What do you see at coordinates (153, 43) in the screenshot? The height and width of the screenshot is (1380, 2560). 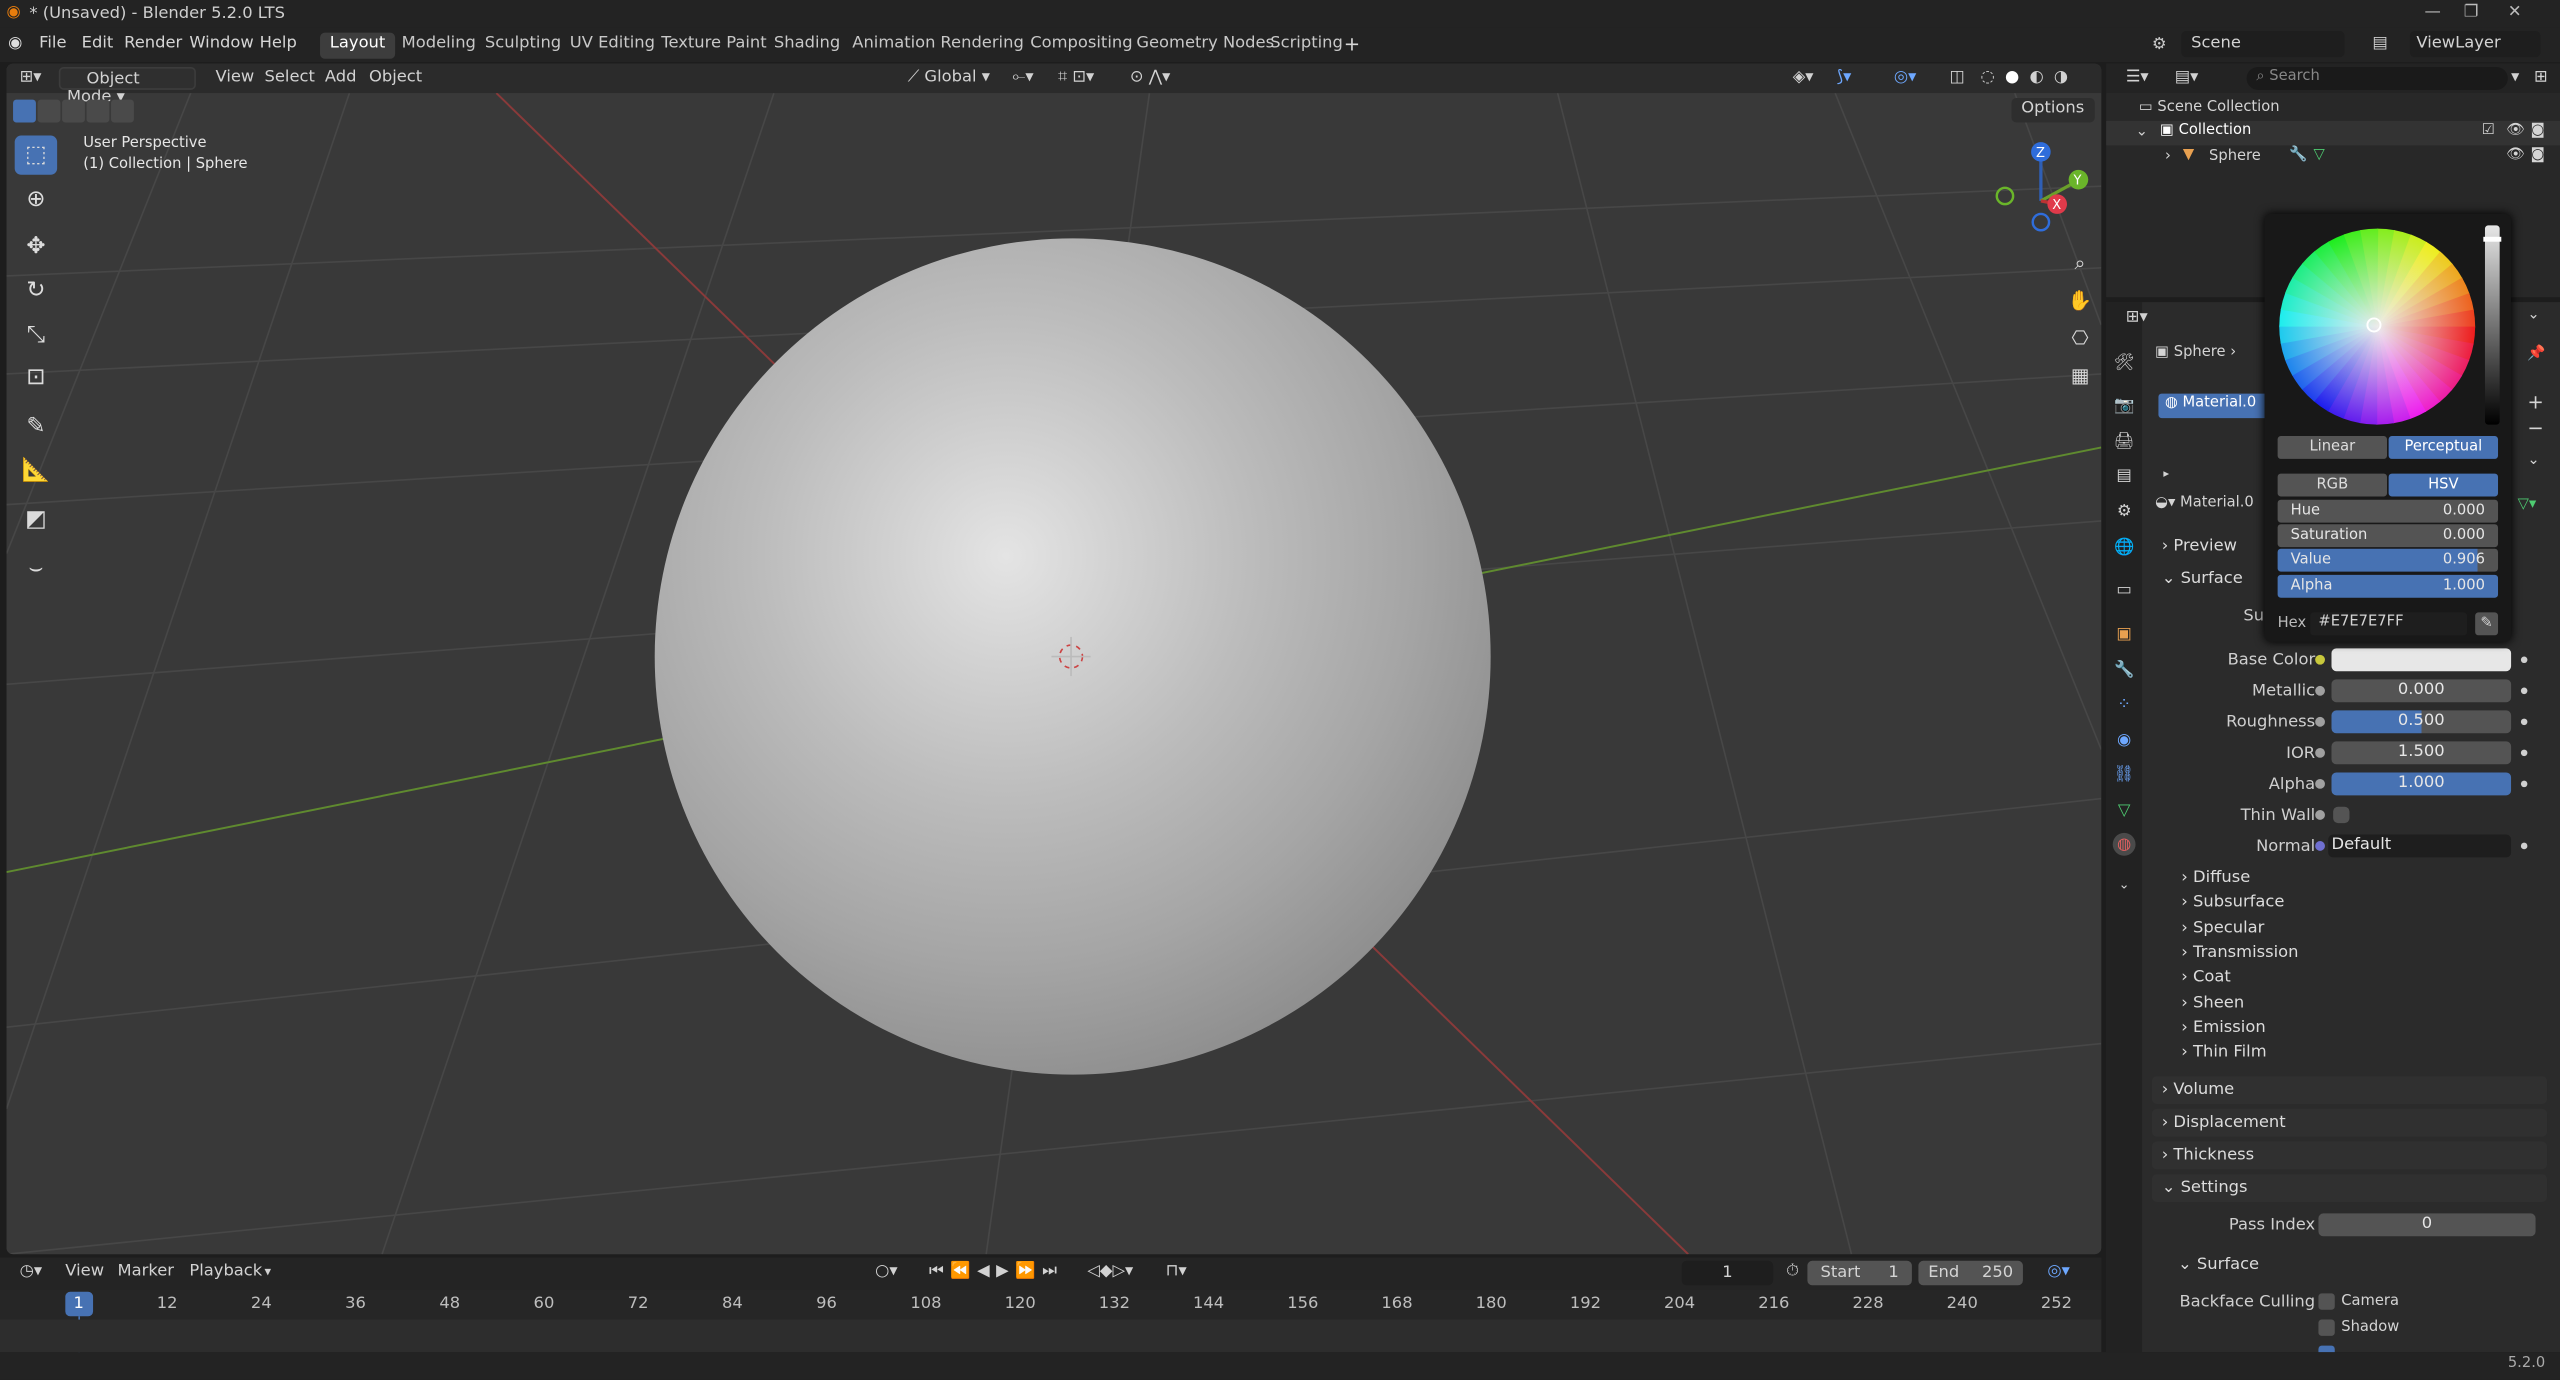 I see `menu-render: Render` at bounding box center [153, 43].